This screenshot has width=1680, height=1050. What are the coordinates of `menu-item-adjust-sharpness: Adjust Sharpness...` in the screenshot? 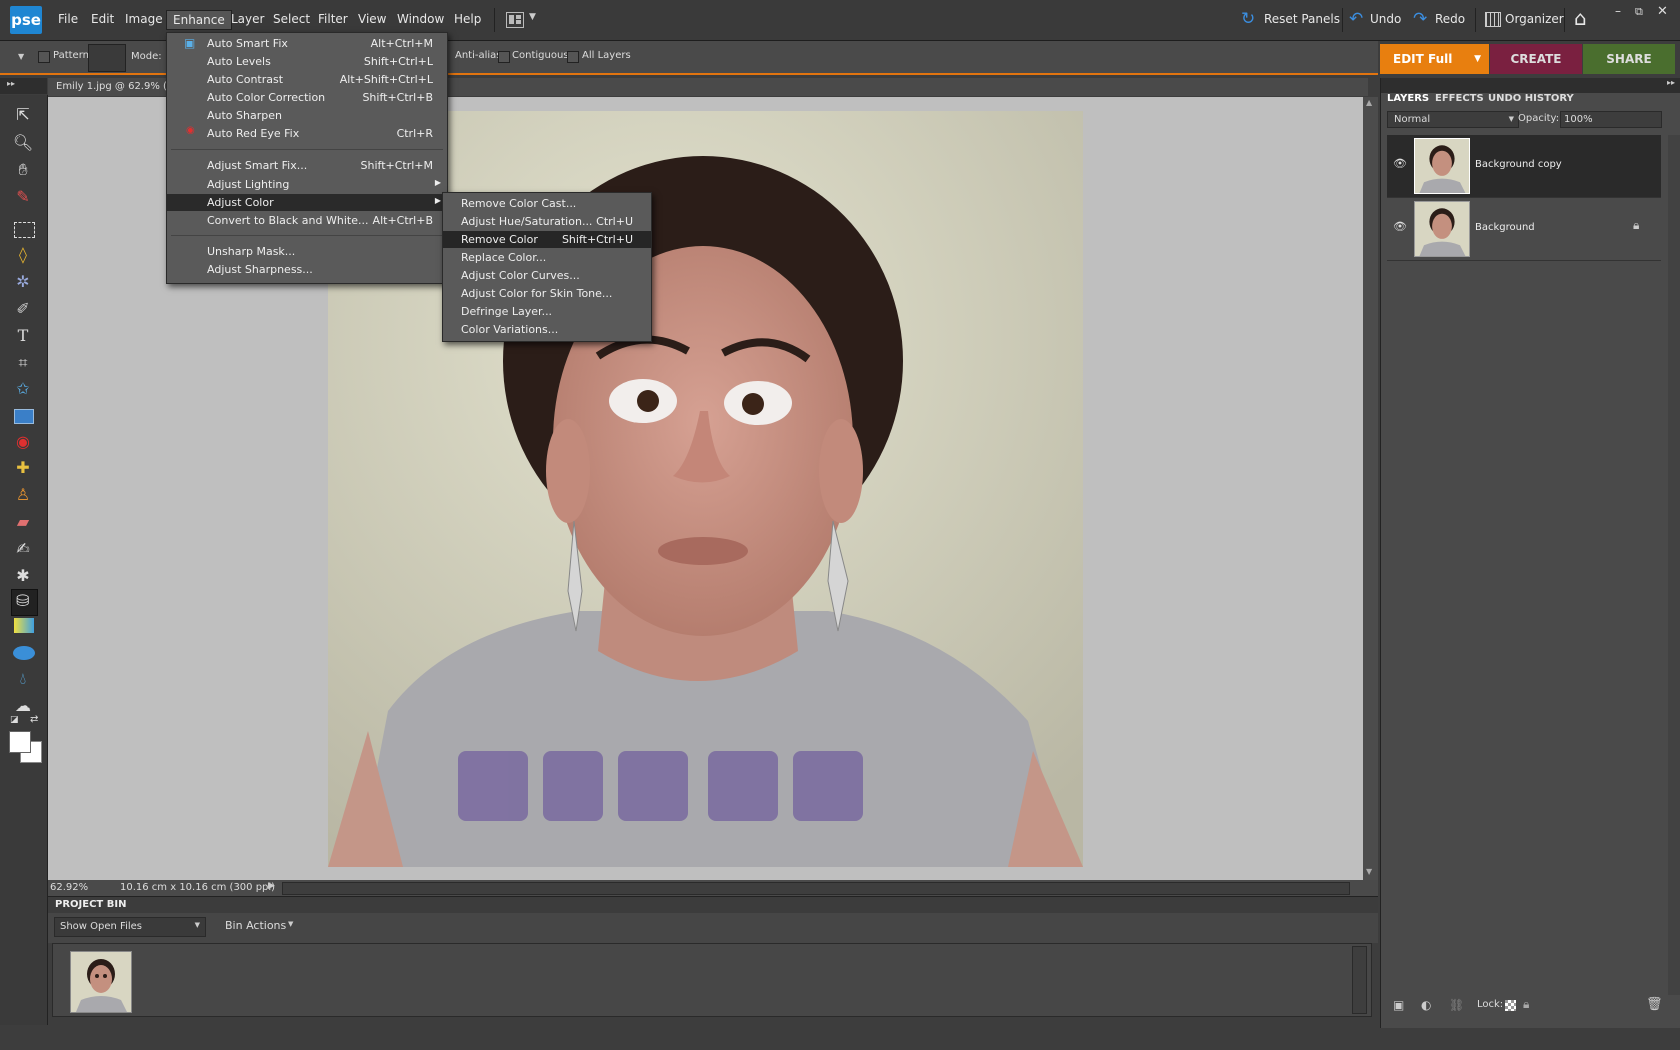 It's located at (307, 269).